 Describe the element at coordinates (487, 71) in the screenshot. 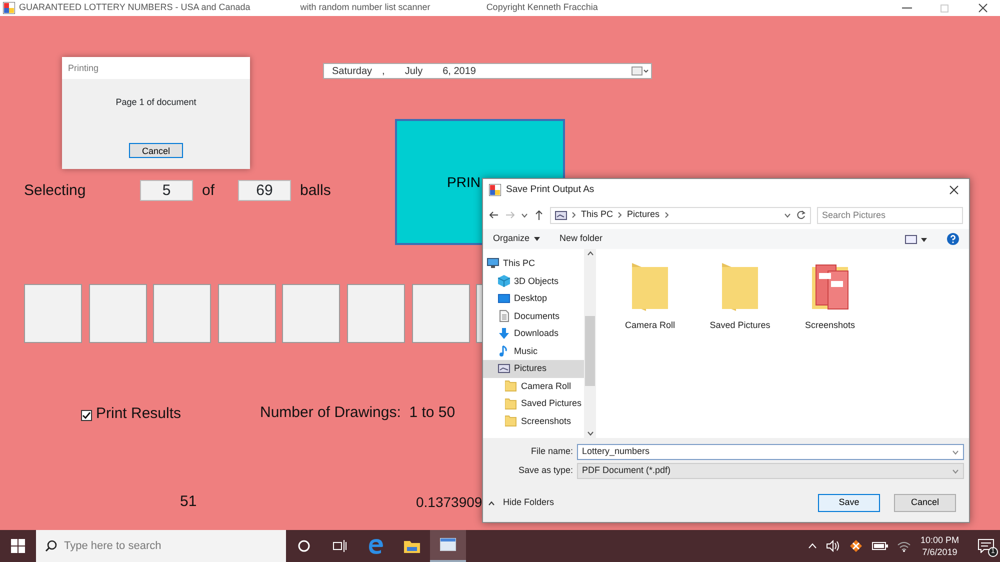

I see `date-picker: Saturday , July 6, 2019` at that location.